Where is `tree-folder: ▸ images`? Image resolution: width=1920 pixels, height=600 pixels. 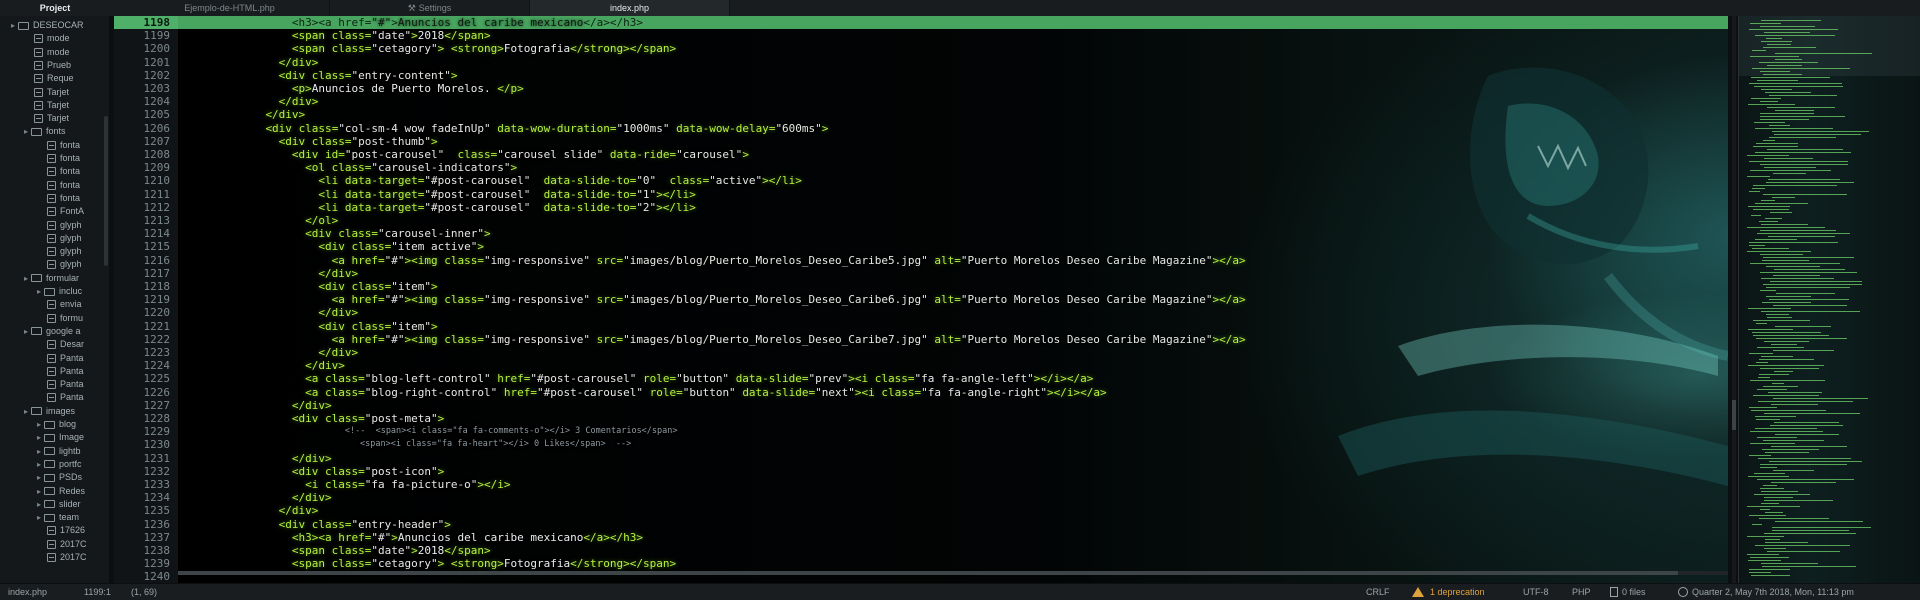
tree-folder: ▸ images is located at coordinates (48, 411).